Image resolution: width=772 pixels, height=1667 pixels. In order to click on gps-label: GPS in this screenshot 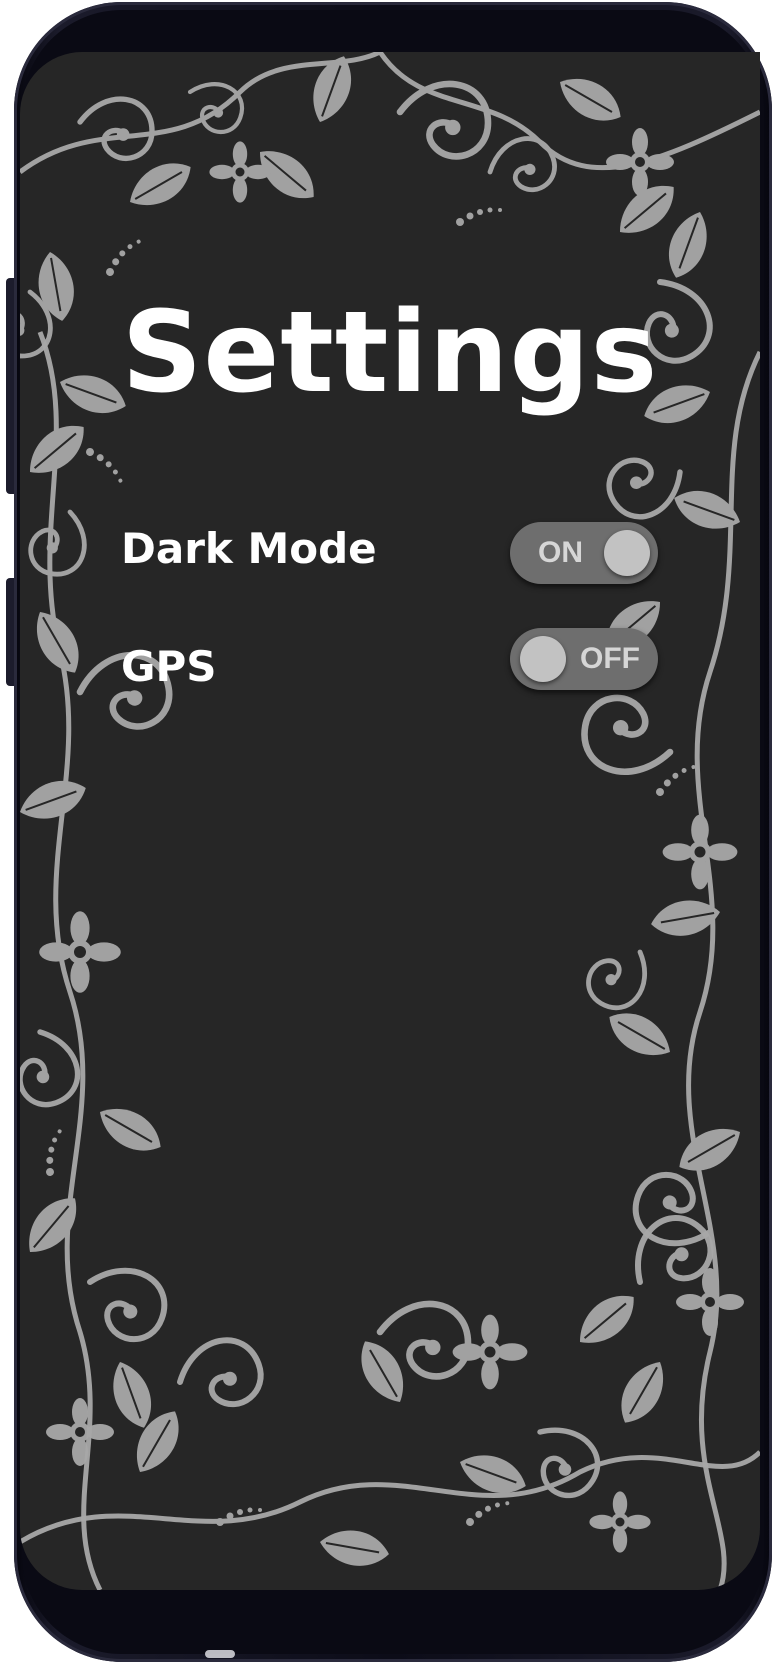, I will do `click(169, 666)`.